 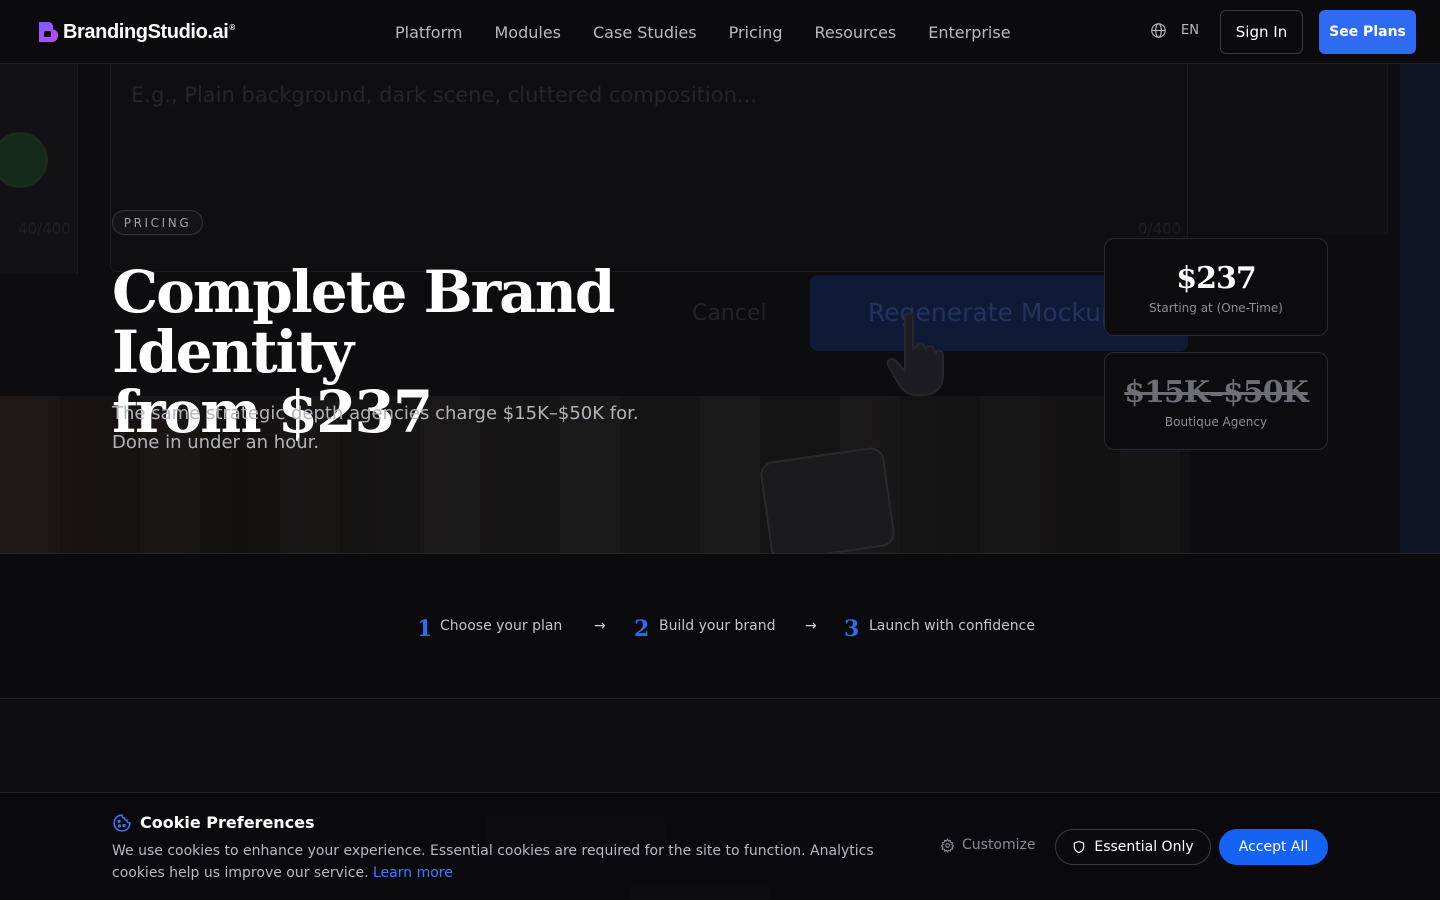 What do you see at coordinates (527, 32) in the screenshot?
I see `nav-link-modules: Modules` at bounding box center [527, 32].